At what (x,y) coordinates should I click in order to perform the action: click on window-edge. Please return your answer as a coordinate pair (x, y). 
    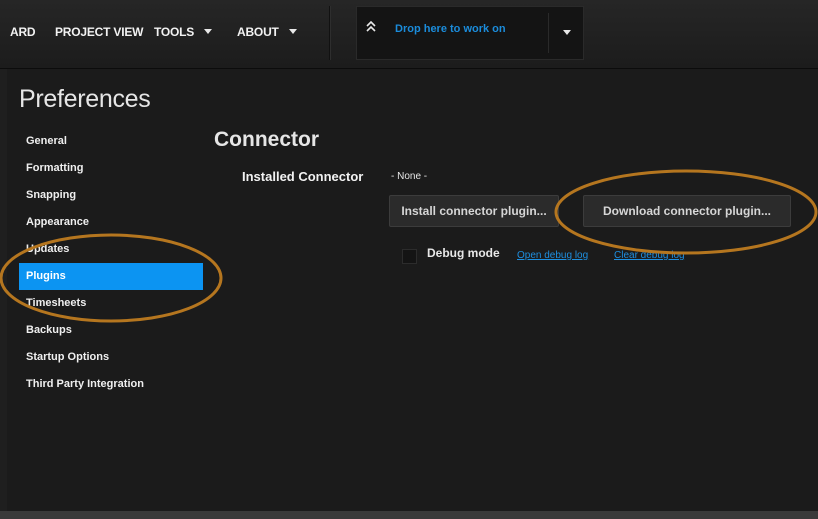
    Looking at the image, I should click on (3, 290).